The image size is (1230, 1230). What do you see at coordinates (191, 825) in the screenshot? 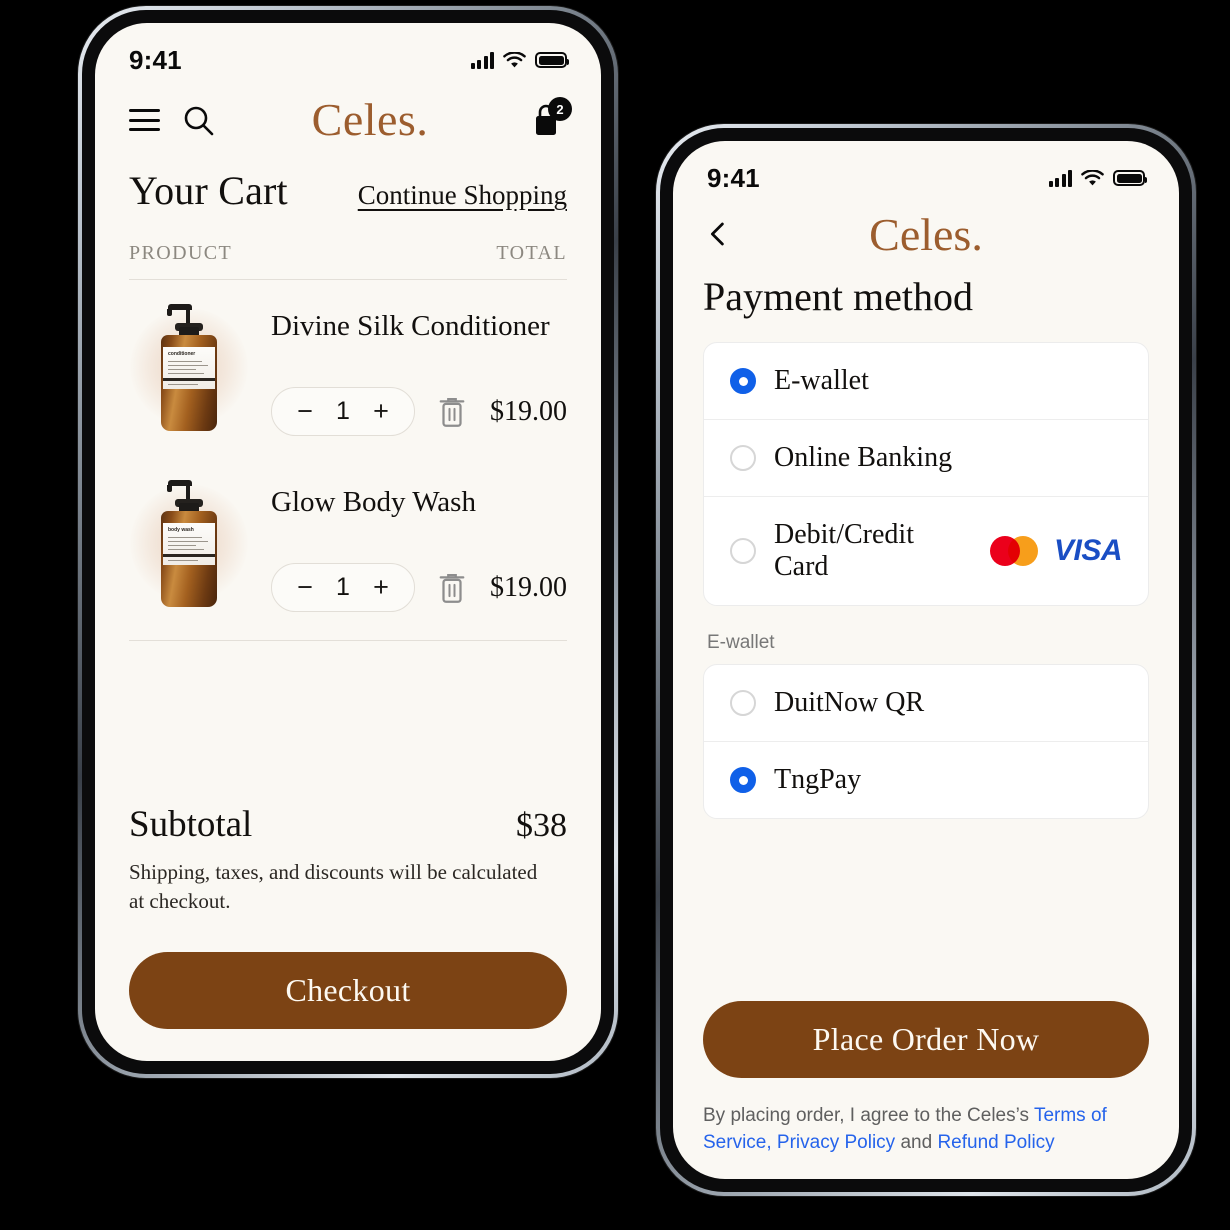
I see `subtotal-label: Subtotal` at bounding box center [191, 825].